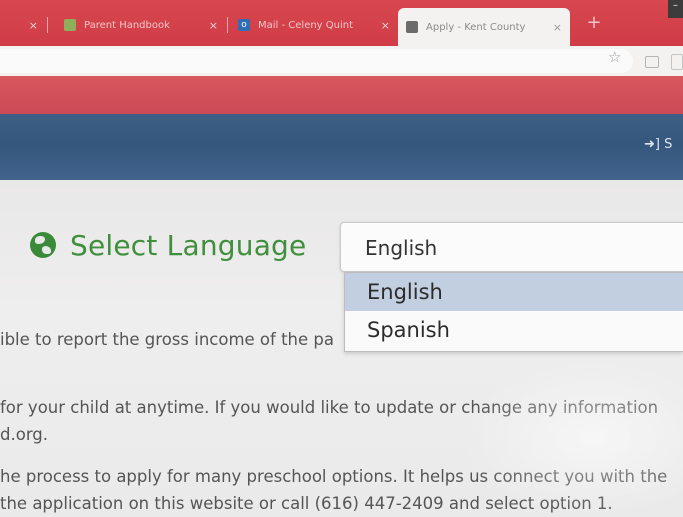 The image size is (683, 517). What do you see at coordinates (341, 95) in the screenshot?
I see `site-top-band` at bounding box center [341, 95].